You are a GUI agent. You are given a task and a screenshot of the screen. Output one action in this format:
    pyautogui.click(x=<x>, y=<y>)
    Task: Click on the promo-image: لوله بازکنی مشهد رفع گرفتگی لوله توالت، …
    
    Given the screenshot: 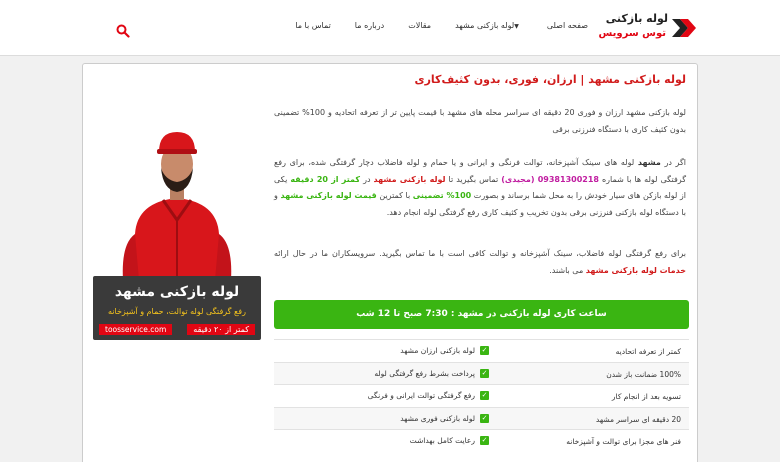 What is the action you would take?
    pyautogui.click(x=177, y=222)
    